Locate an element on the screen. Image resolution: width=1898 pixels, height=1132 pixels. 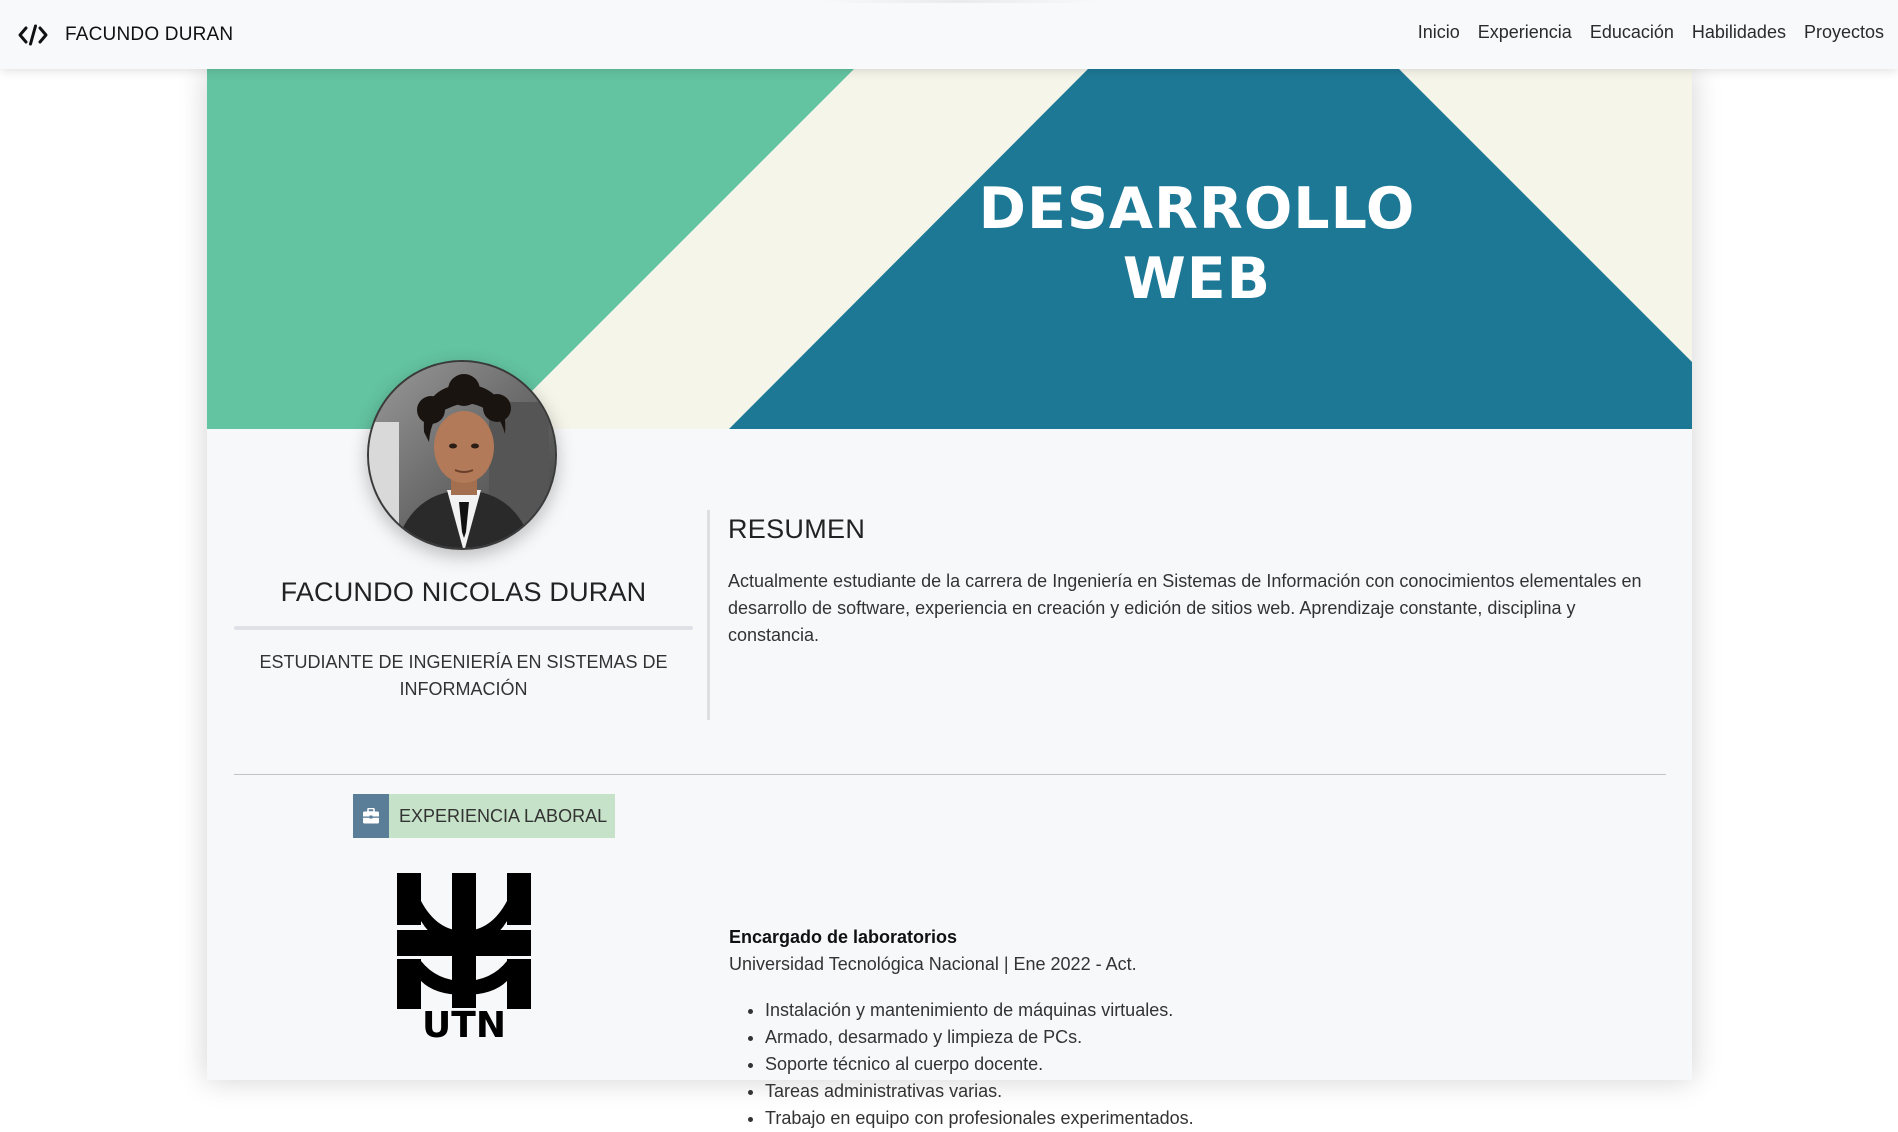
banner-title: DESARROLLO WEB is located at coordinates (1197, 244).